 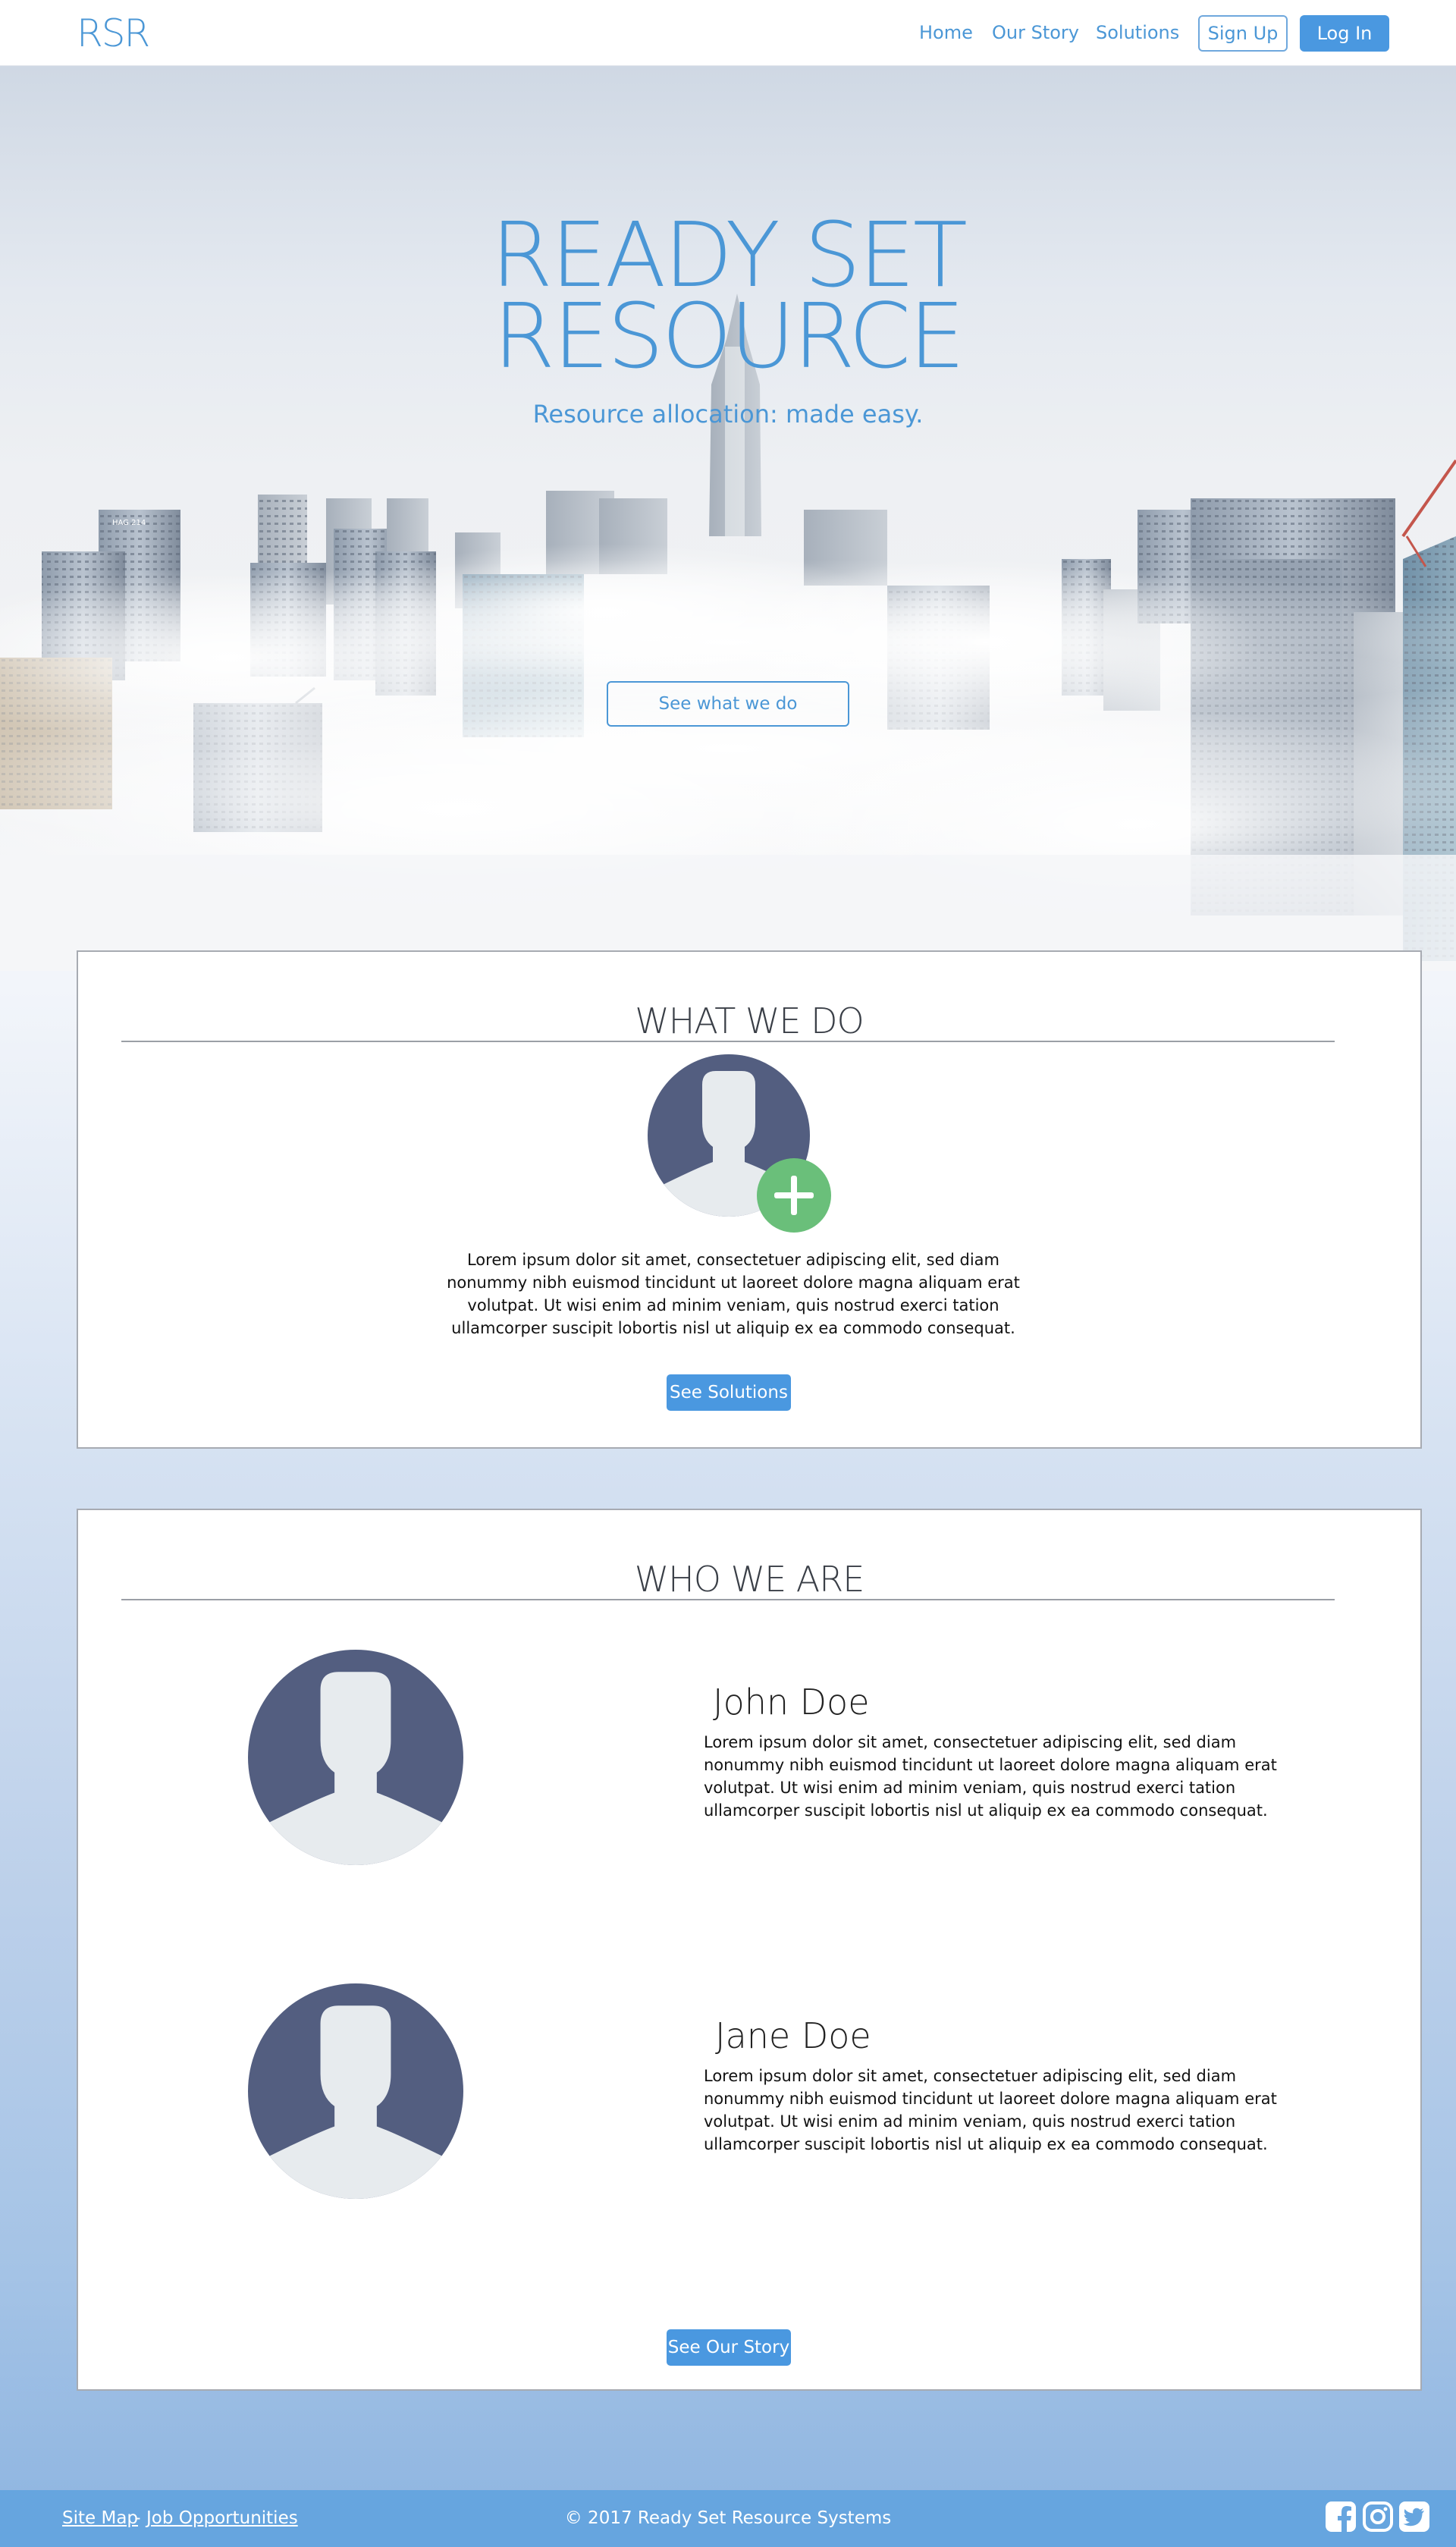 What do you see at coordinates (729, 2347) in the screenshot?
I see `see-our-story-button: See Our Story` at bounding box center [729, 2347].